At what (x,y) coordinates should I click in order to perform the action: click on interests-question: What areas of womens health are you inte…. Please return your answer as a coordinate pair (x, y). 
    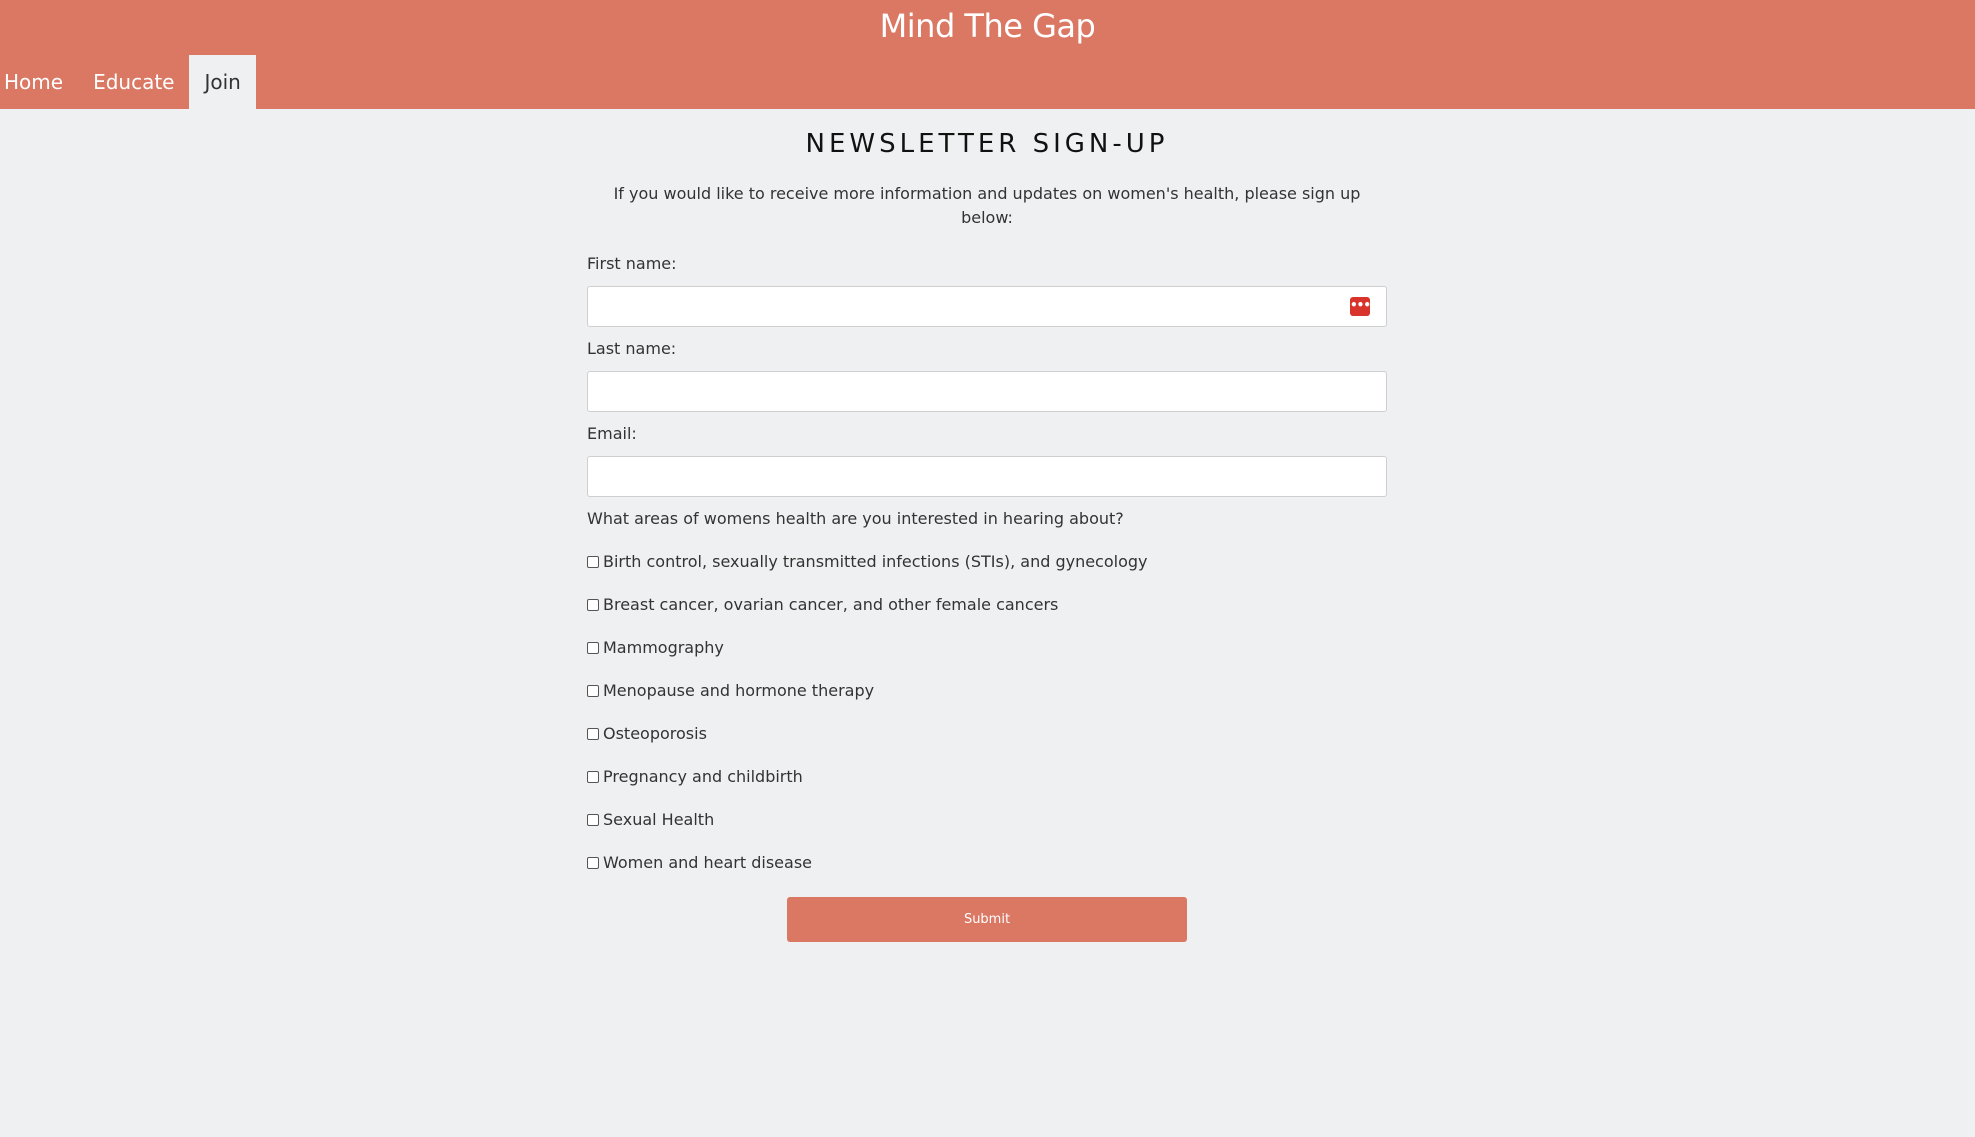
    Looking at the image, I should click on (855, 518).